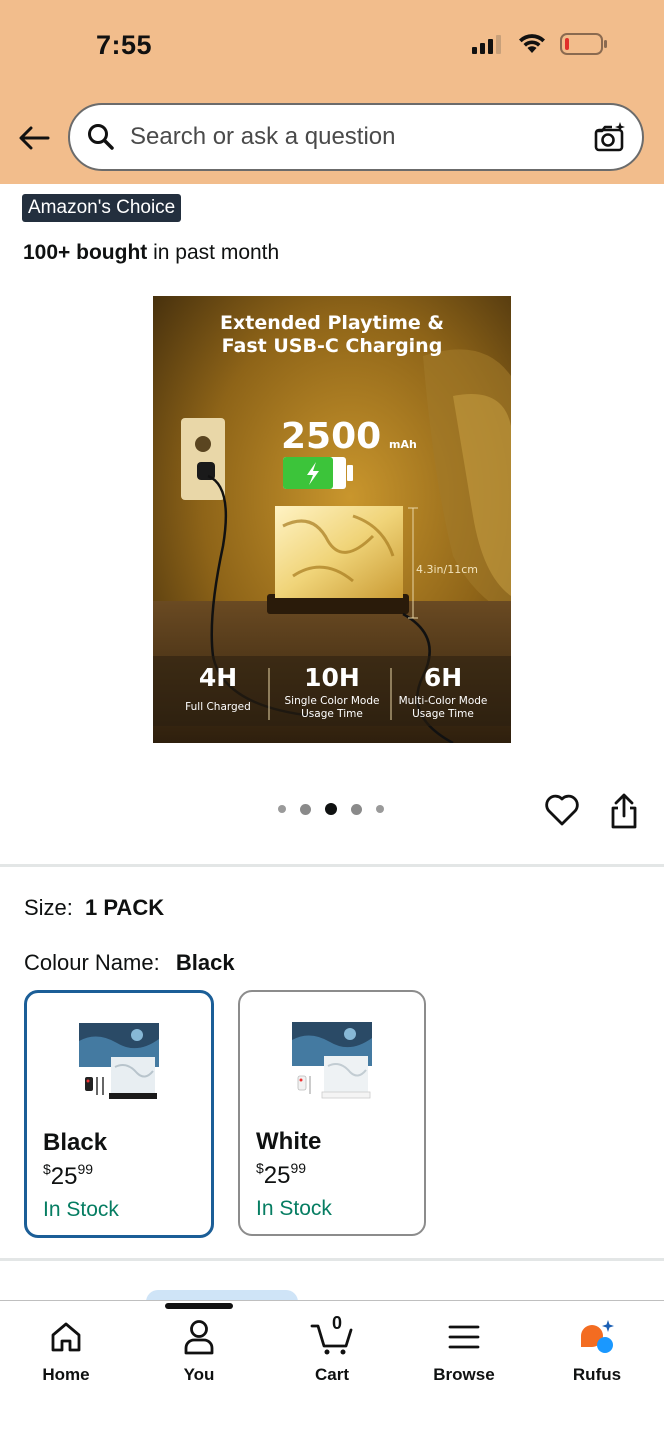 This screenshot has width=664, height=1440. Describe the element at coordinates (332, 346) in the screenshot. I see `image-headline-line2: Fast USB-C Charging` at that location.